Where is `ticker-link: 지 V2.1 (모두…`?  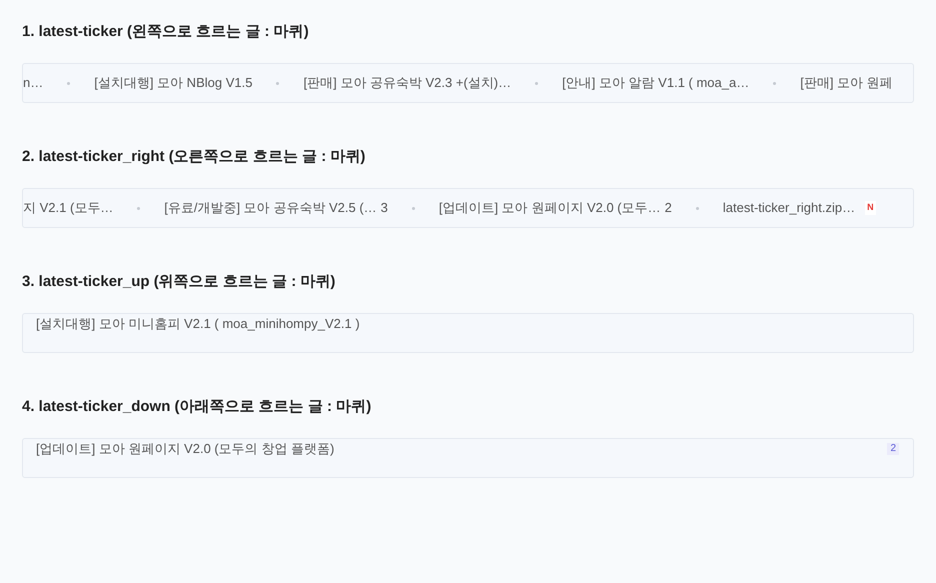
ticker-link: 지 V2.1 (모두… is located at coordinates (68, 208).